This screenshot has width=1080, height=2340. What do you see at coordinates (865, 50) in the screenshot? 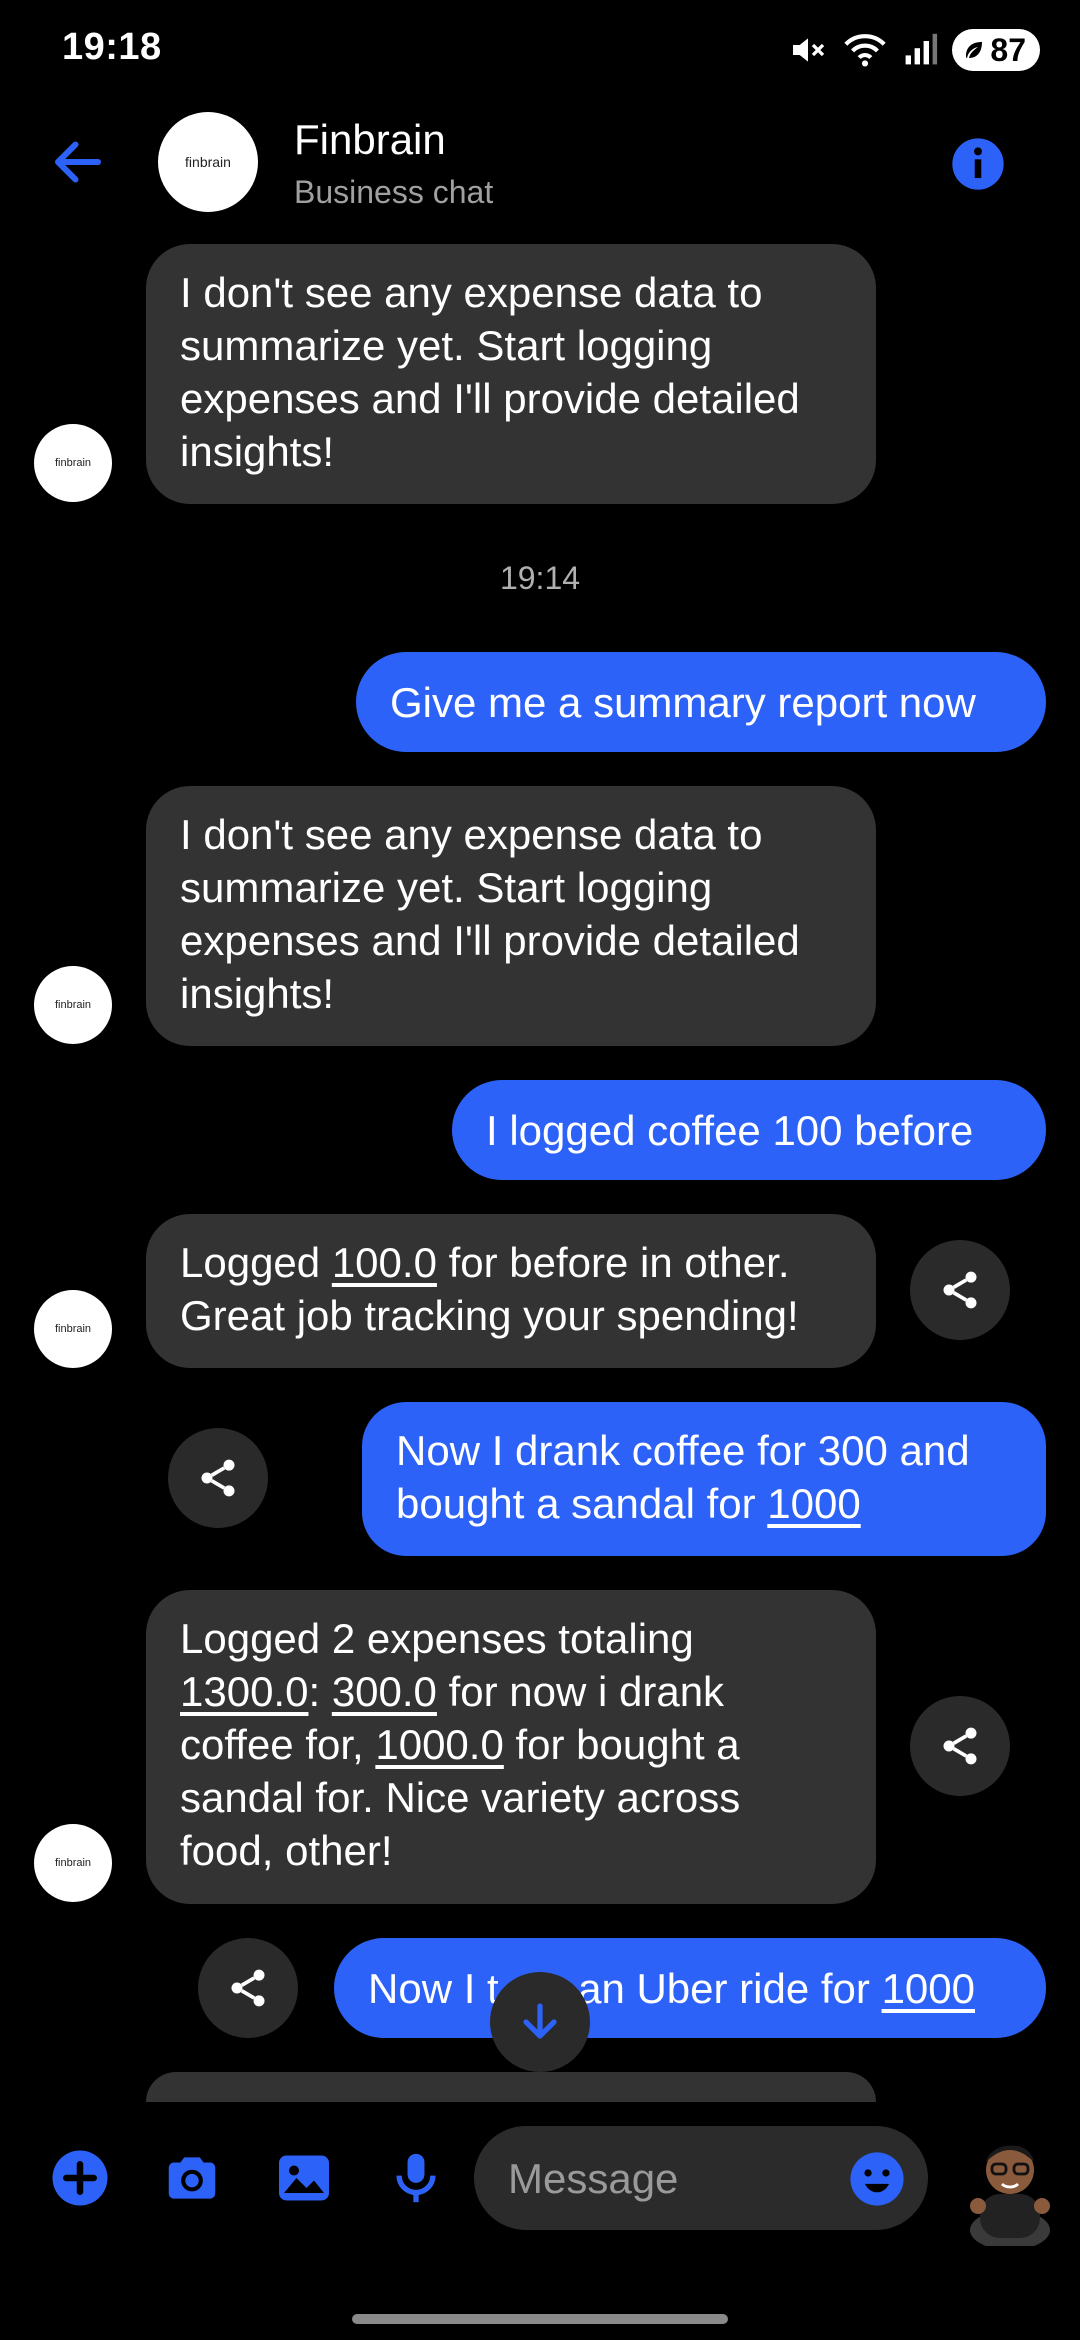
I see `wifi-icon` at bounding box center [865, 50].